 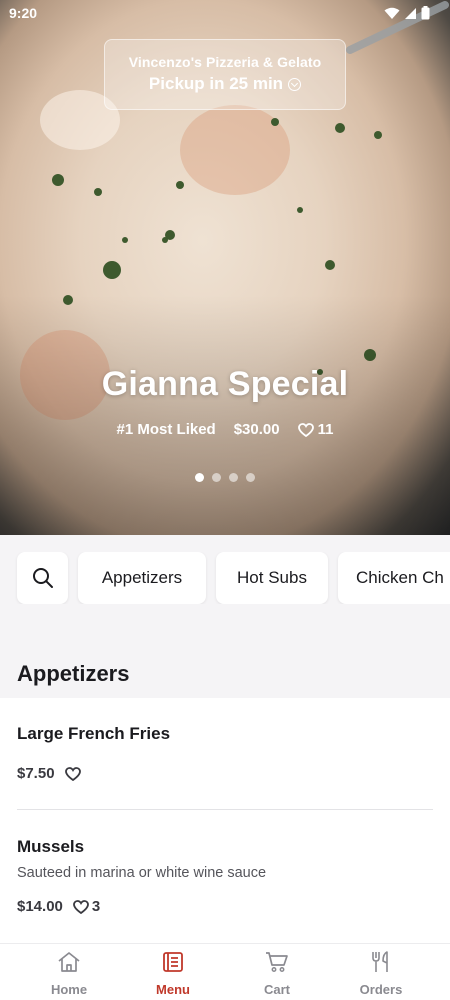 What do you see at coordinates (166, 429) in the screenshot?
I see `featured-badge: #1 Most Liked` at bounding box center [166, 429].